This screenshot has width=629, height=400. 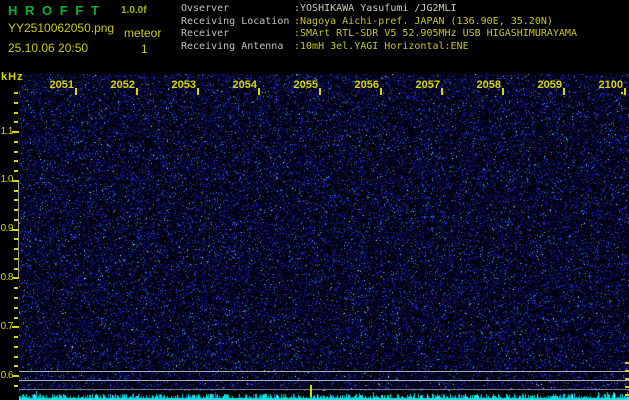 What do you see at coordinates (488, 85) in the screenshot?
I see `x-tick-label: 2058` at bounding box center [488, 85].